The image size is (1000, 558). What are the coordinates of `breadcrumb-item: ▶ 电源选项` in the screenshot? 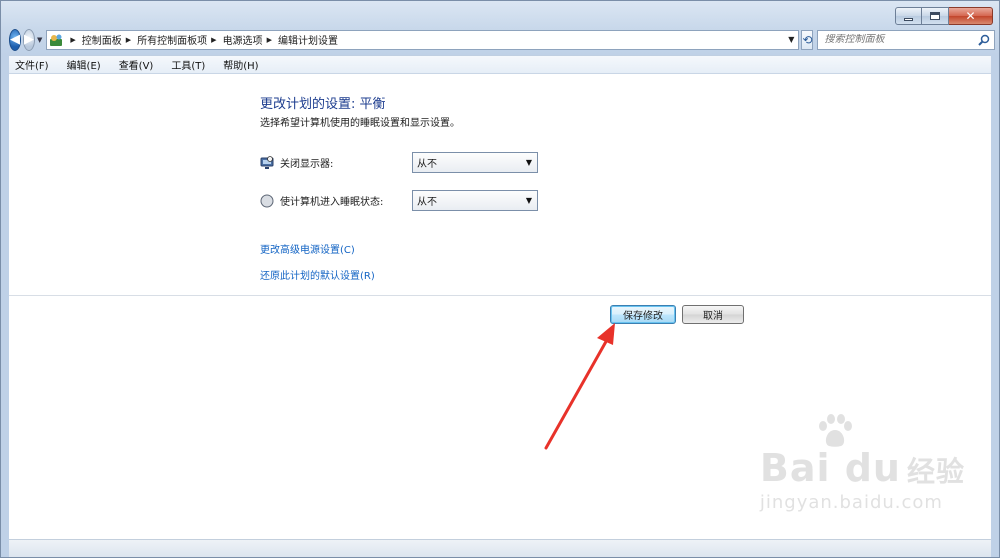 It's located at (235, 40).